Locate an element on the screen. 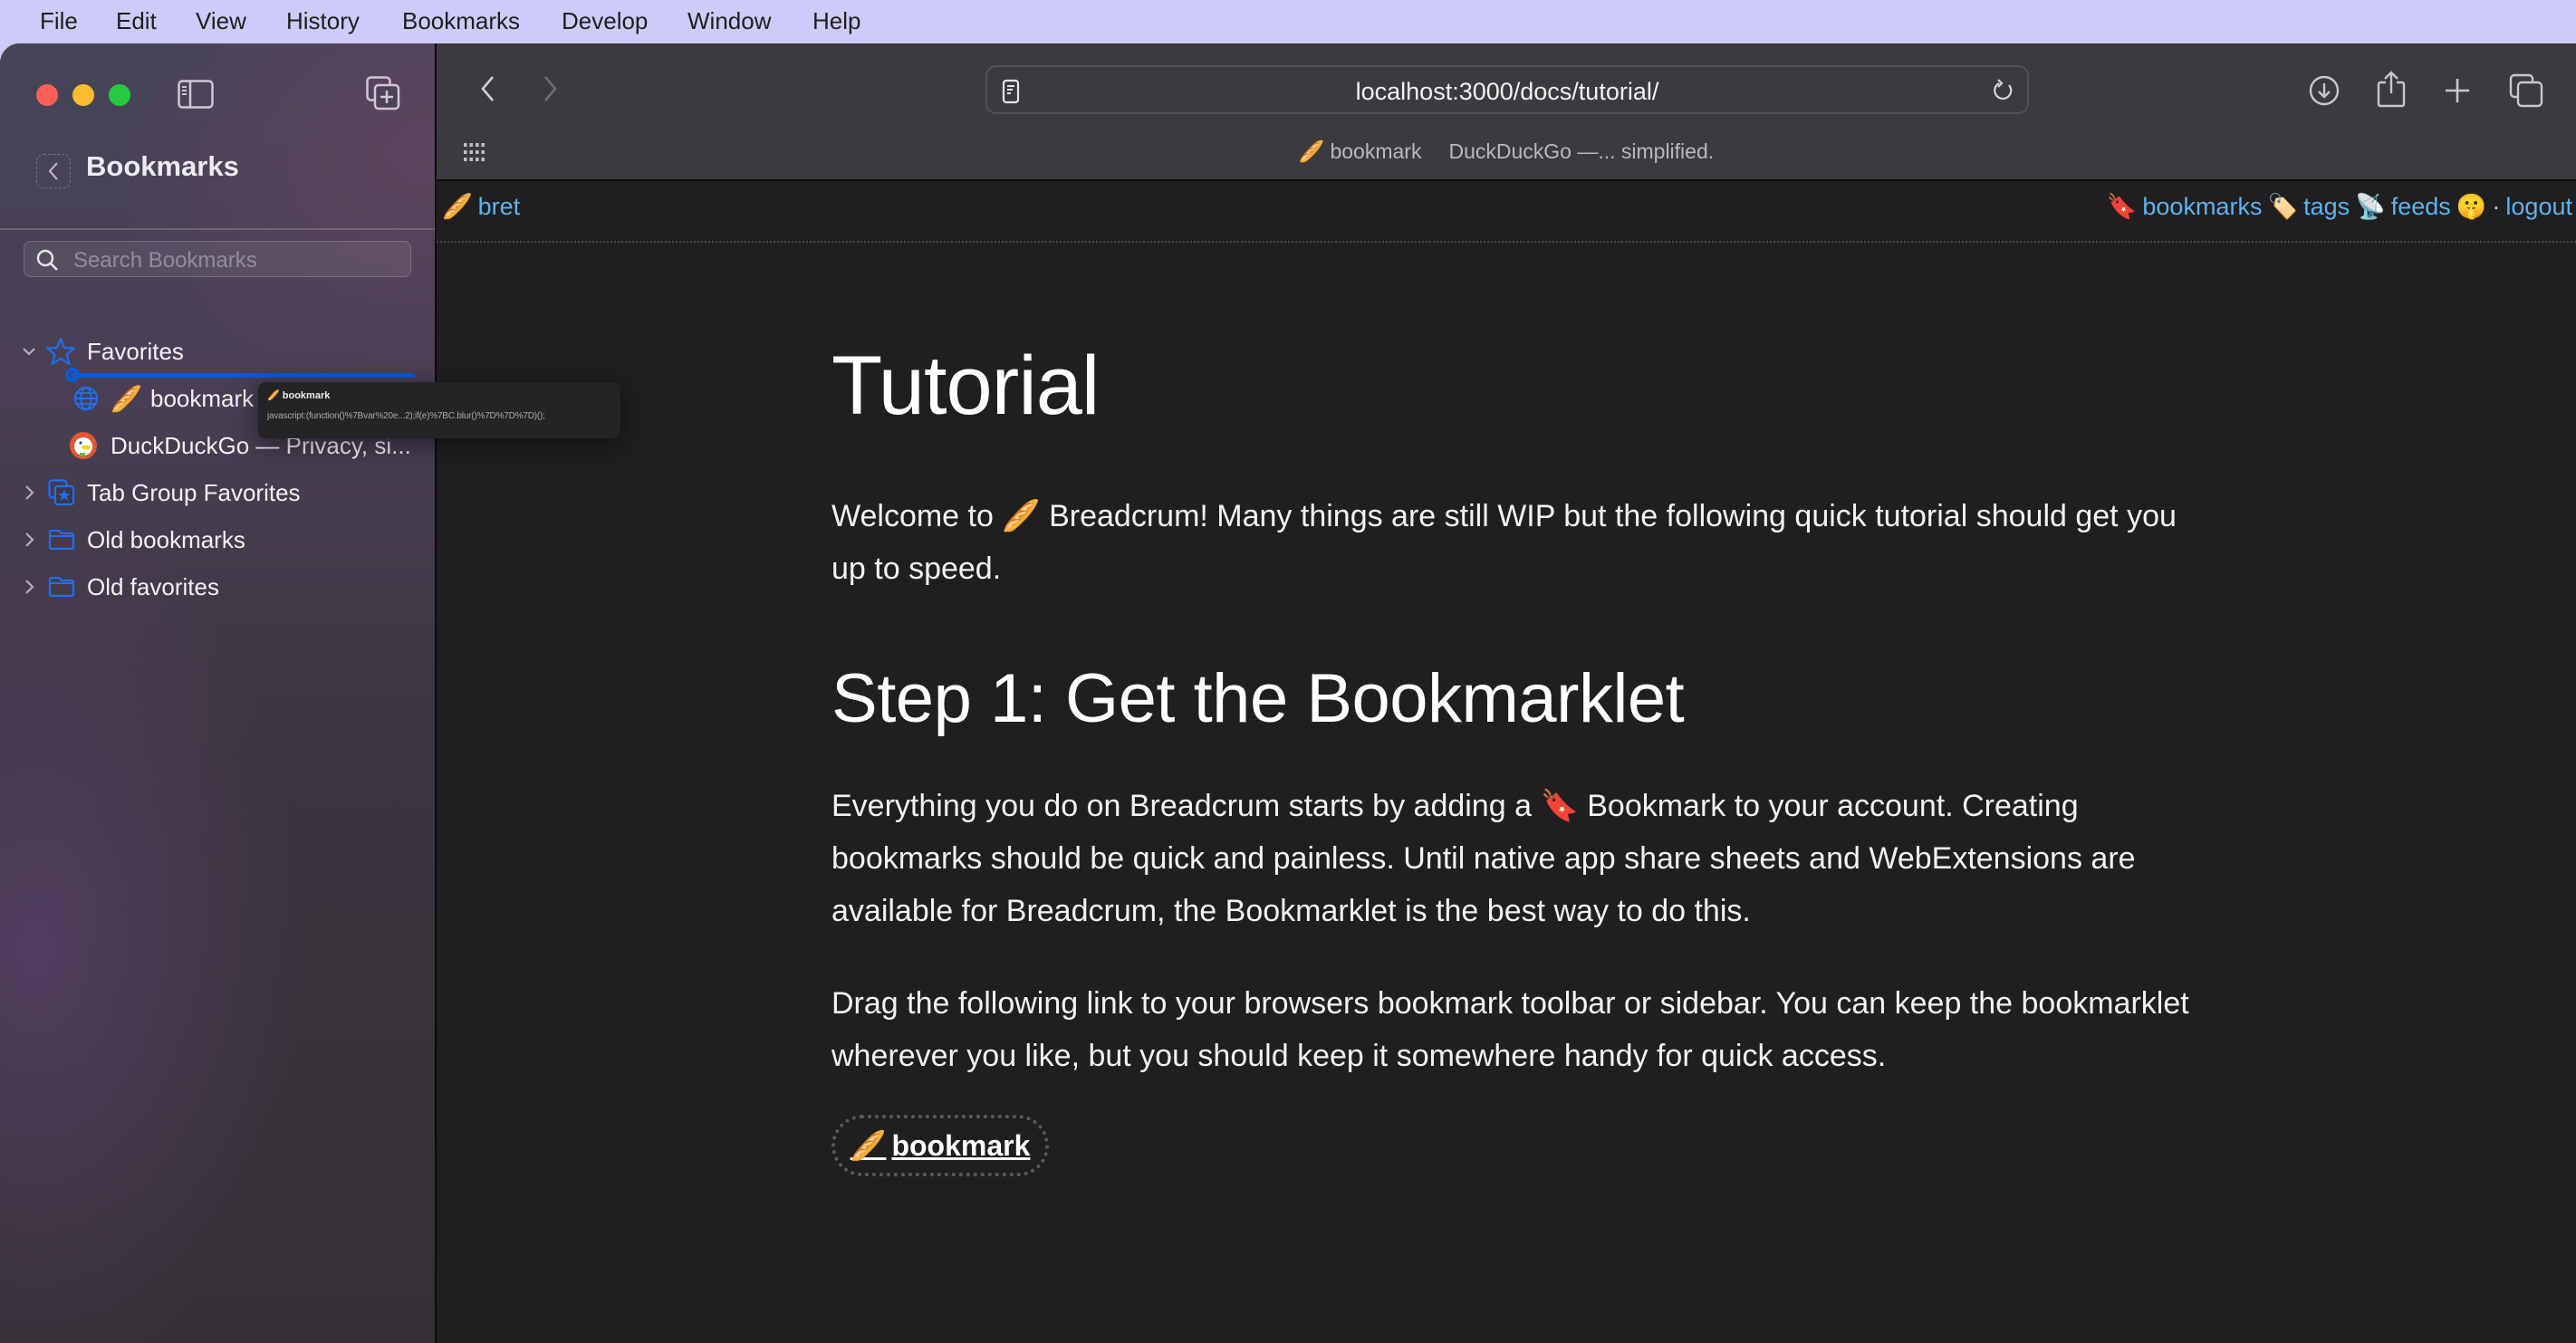 This screenshot has width=2576, height=1343. shushing-face-icon: 🤫 is located at coordinates (2471, 207).